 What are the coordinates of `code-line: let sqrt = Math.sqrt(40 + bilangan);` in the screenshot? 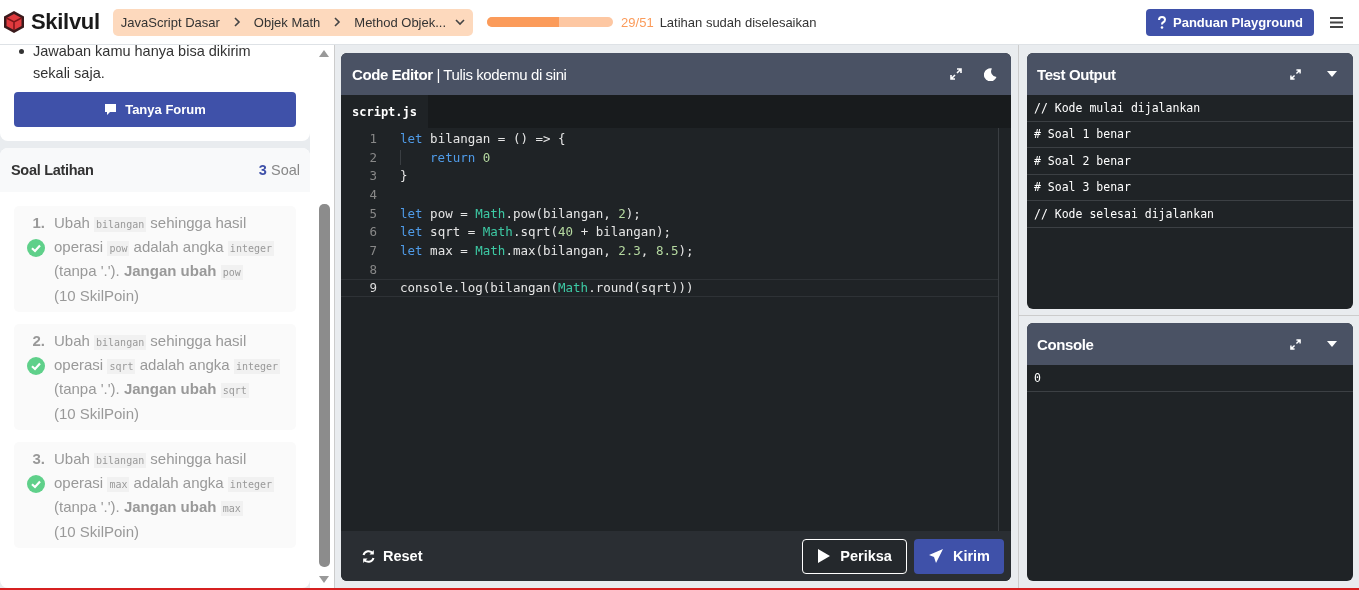 It's located at (535, 232).